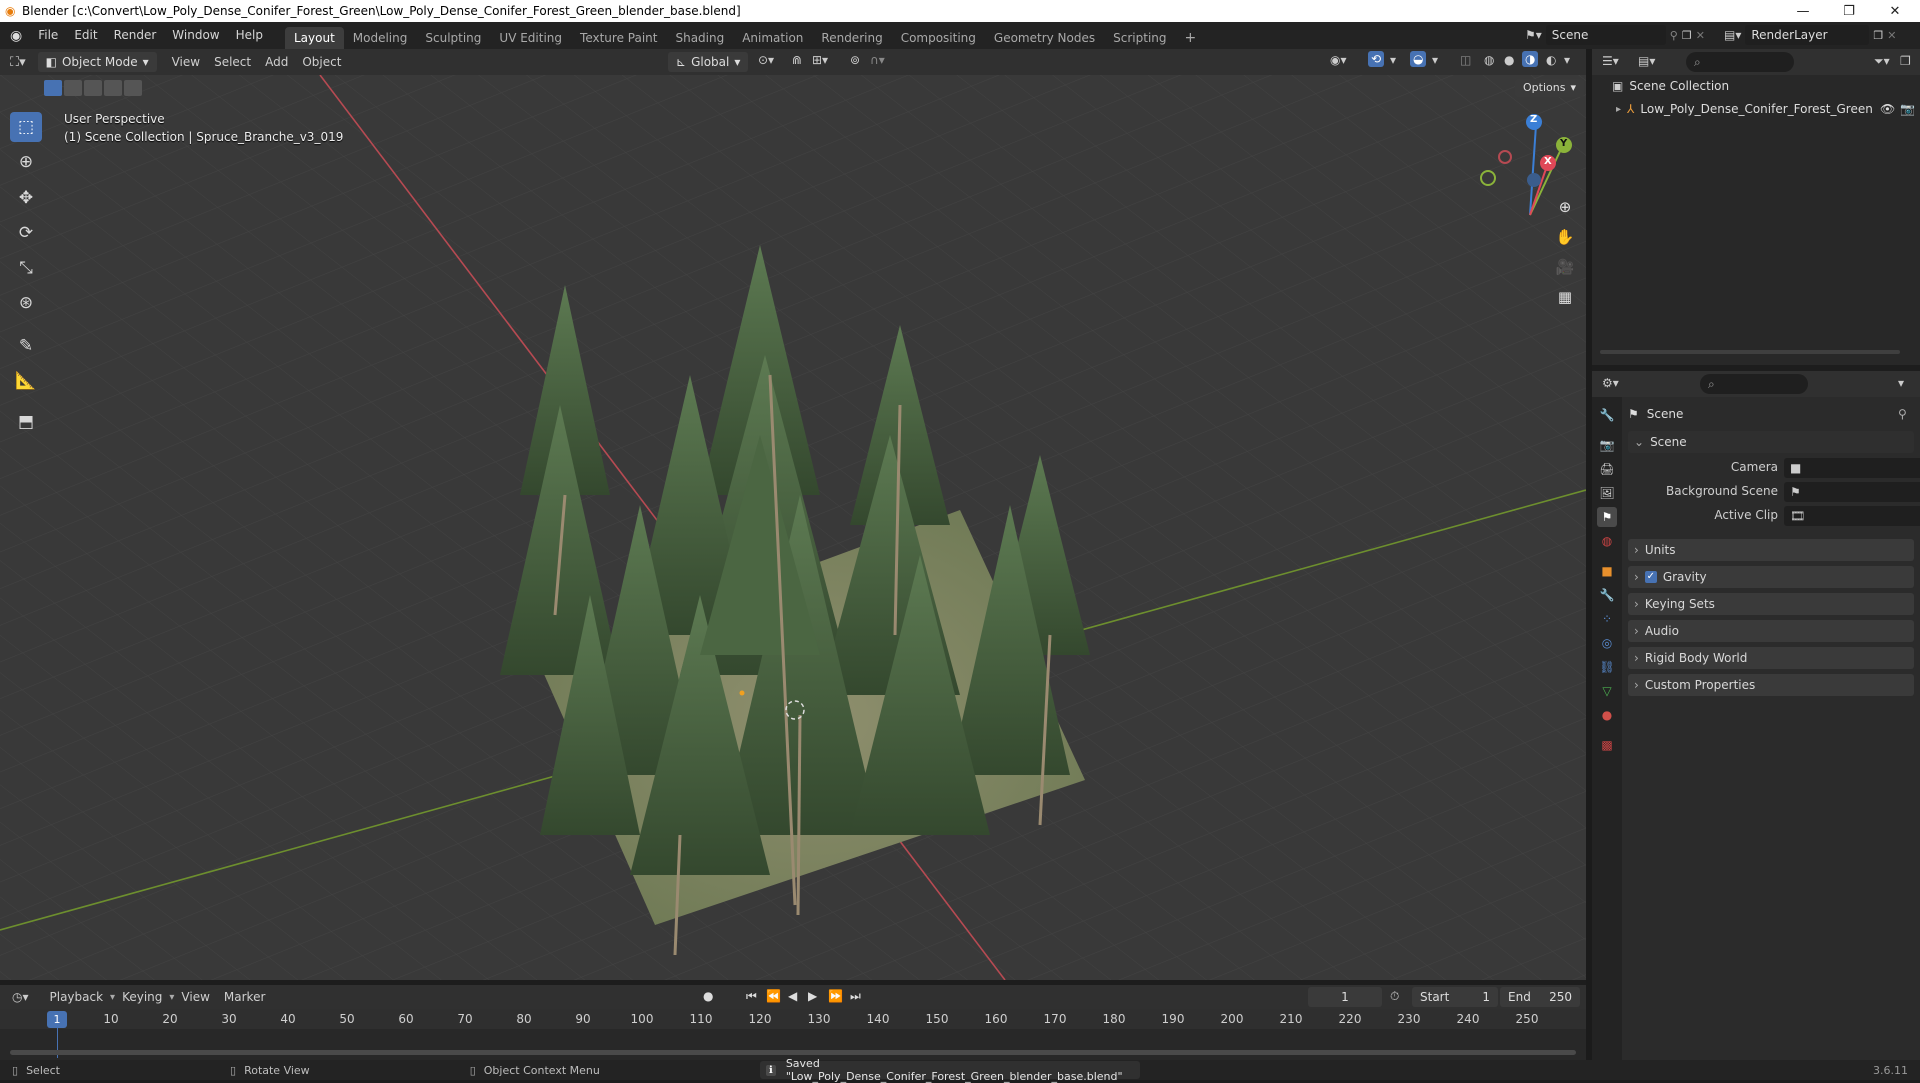  Describe the element at coordinates (766, 60) in the screenshot. I see `pivot-icon: ⊙▾` at that location.